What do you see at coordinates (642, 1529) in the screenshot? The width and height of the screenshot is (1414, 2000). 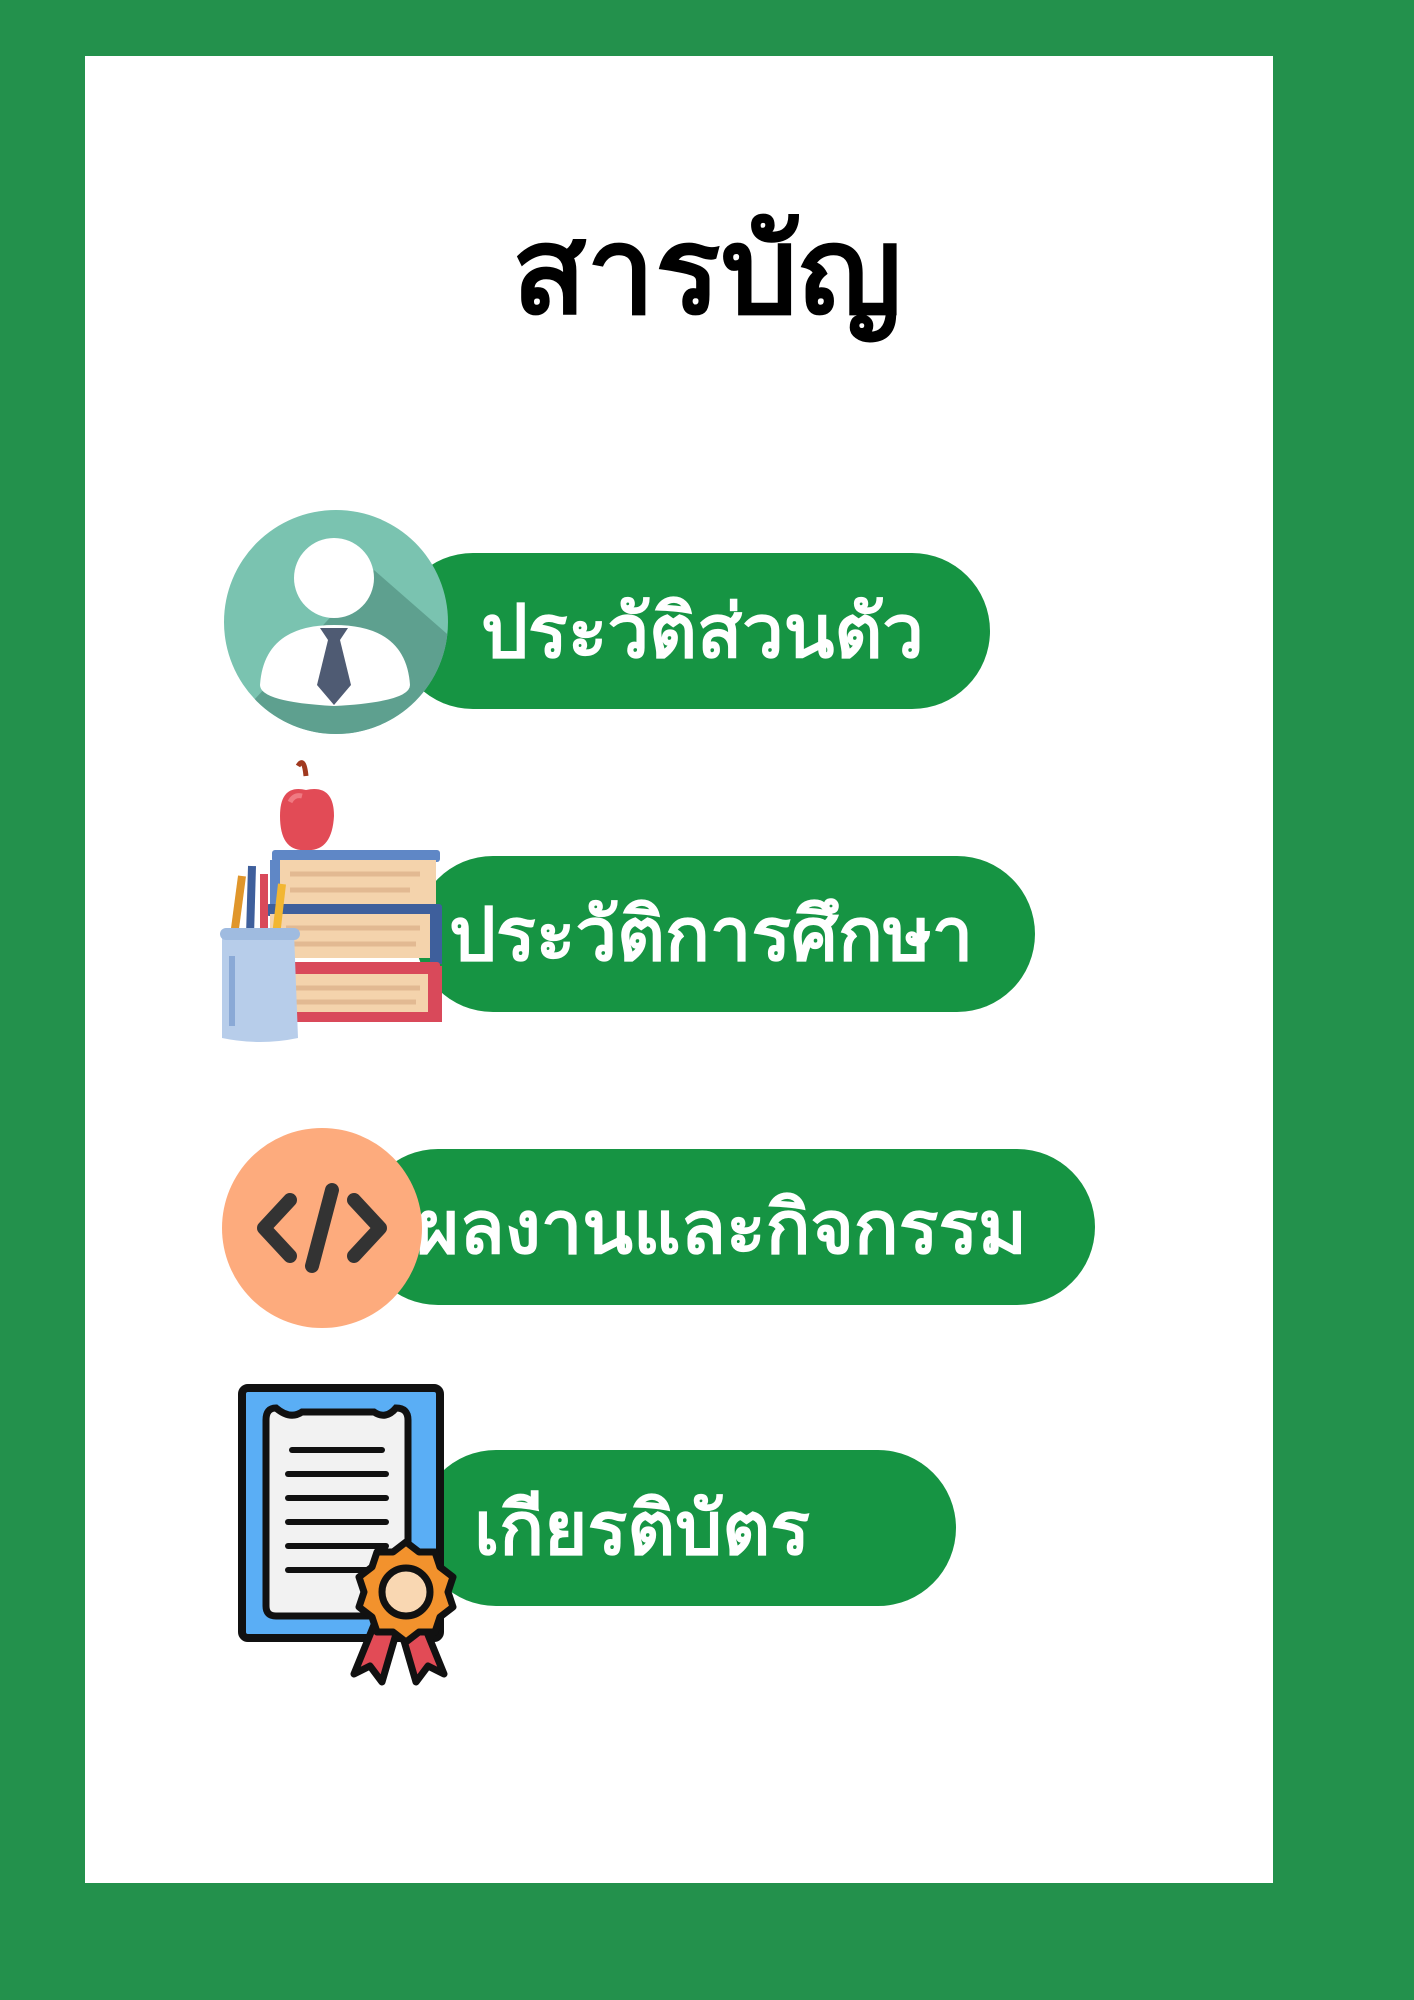 I see `menu-item-label: เกียรติบัตร` at bounding box center [642, 1529].